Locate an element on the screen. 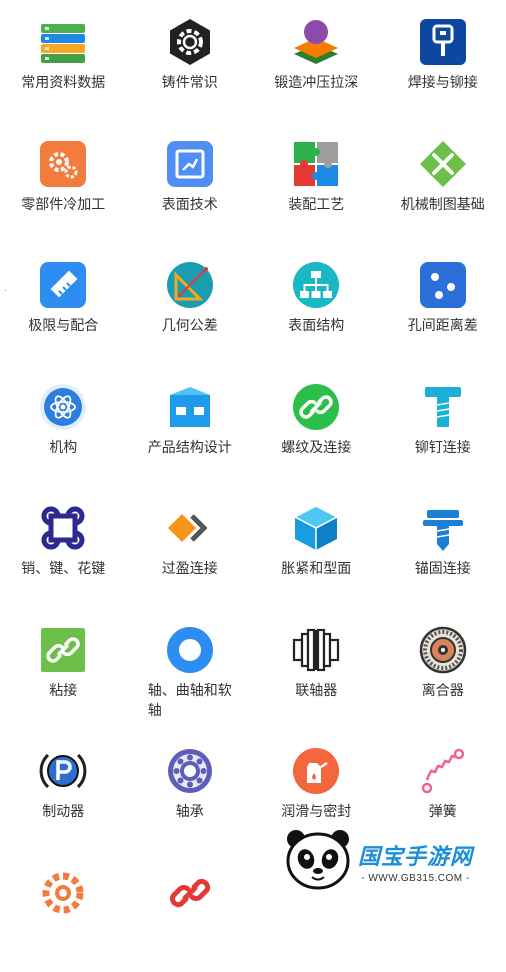 The height and width of the screenshot is (972, 506). category-item-pin-key-spline: 销、键、花键 is located at coordinates (63, 547).